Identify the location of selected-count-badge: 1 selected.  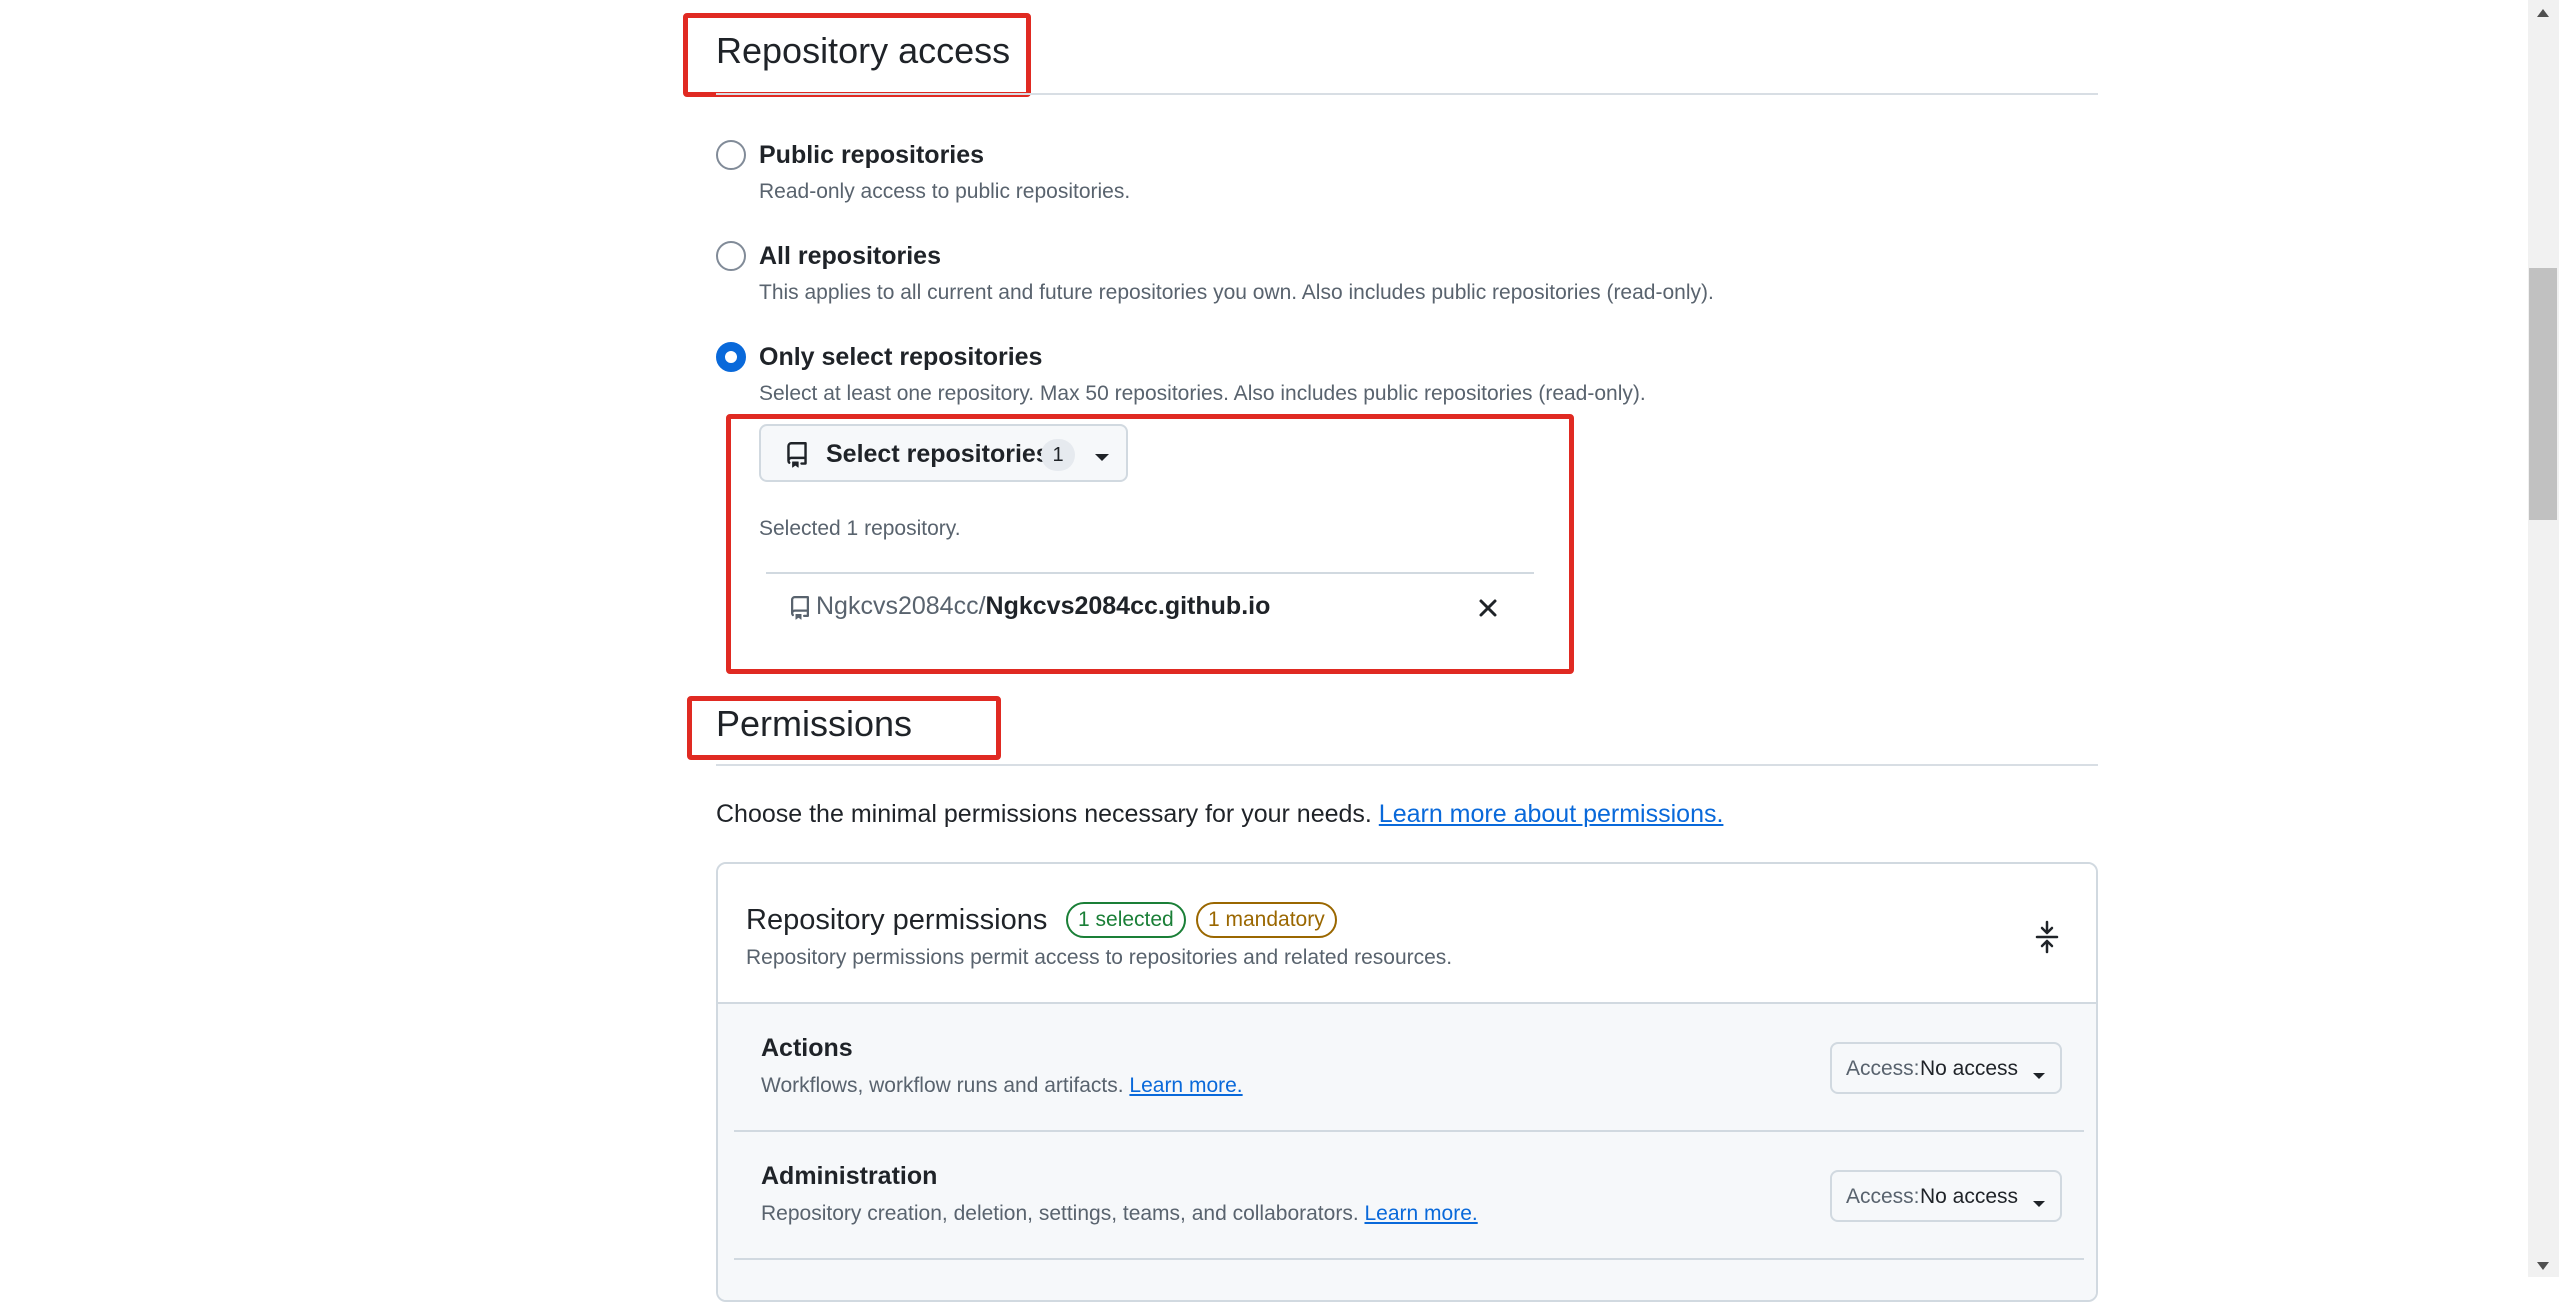
(1126, 920).